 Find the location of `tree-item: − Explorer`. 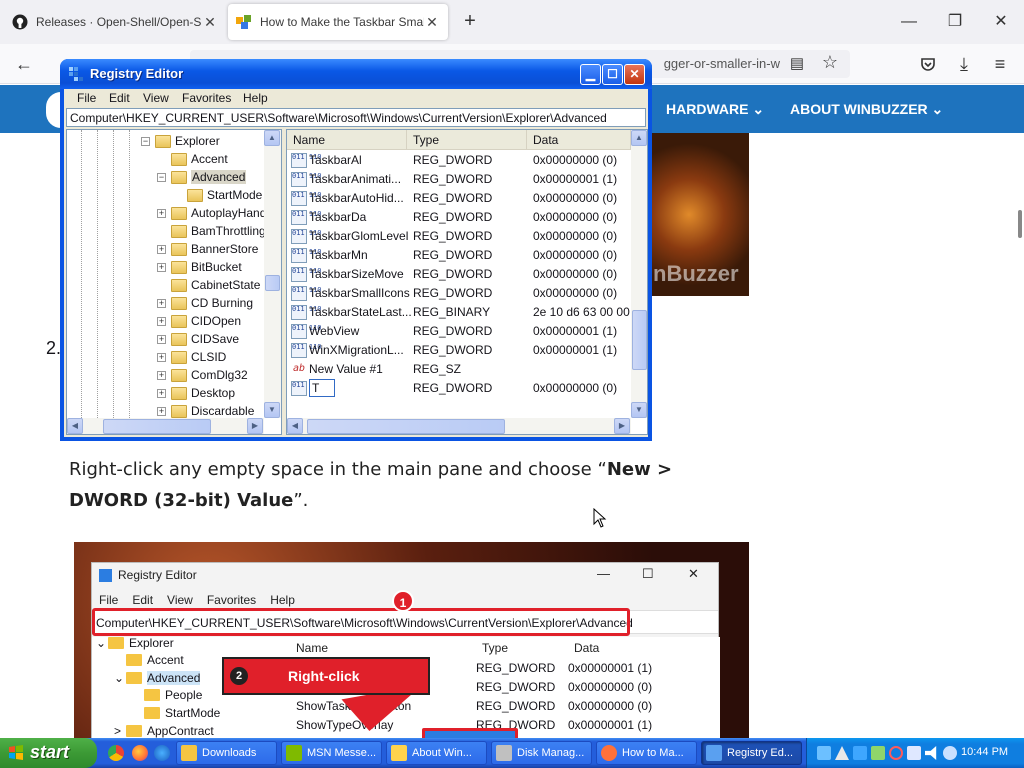

tree-item: − Explorer is located at coordinates (180, 141).